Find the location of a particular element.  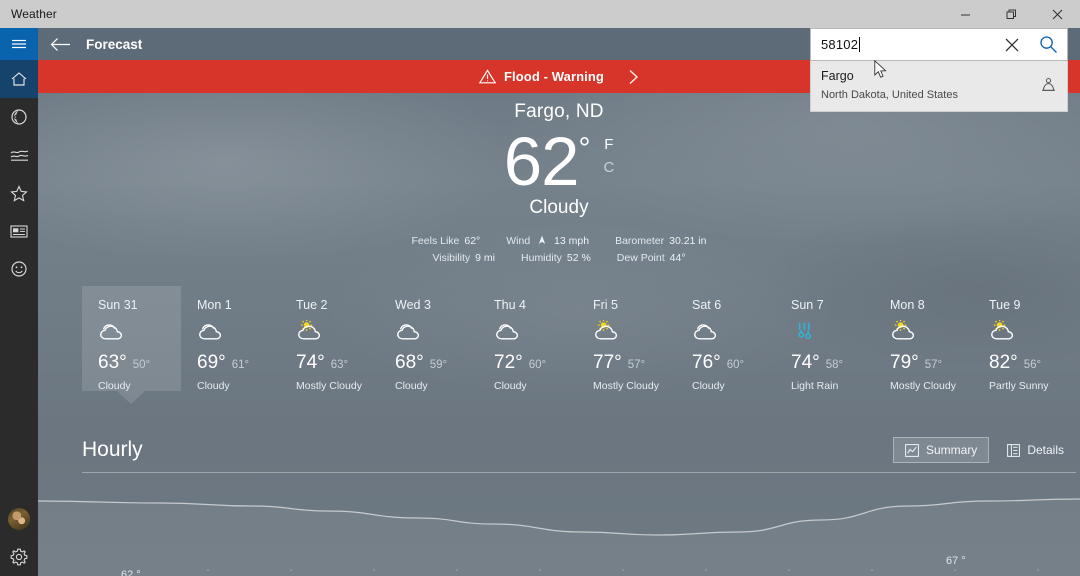

forecast-day-card: Mon 8 79° 57° Mostly Cloudy is located at coordinates (923, 339).